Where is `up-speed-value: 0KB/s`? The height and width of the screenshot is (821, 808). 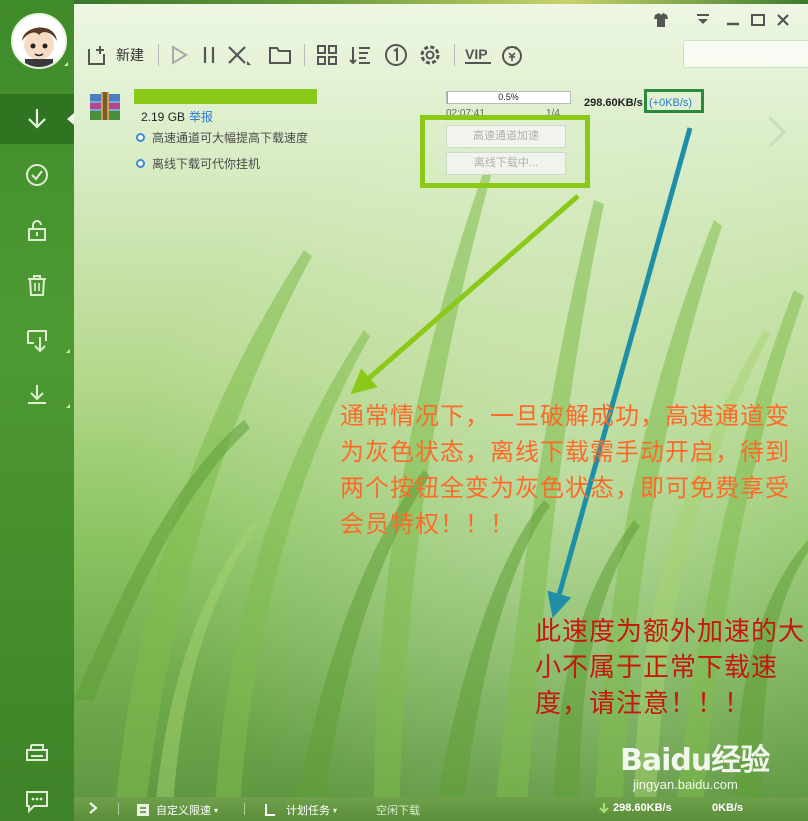 up-speed-value: 0KB/s is located at coordinates (728, 808).